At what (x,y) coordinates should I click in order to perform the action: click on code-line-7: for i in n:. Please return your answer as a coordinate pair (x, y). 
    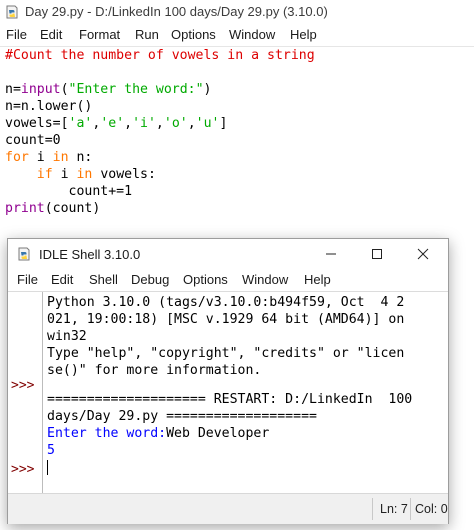
    Looking at the image, I should click on (48, 157).